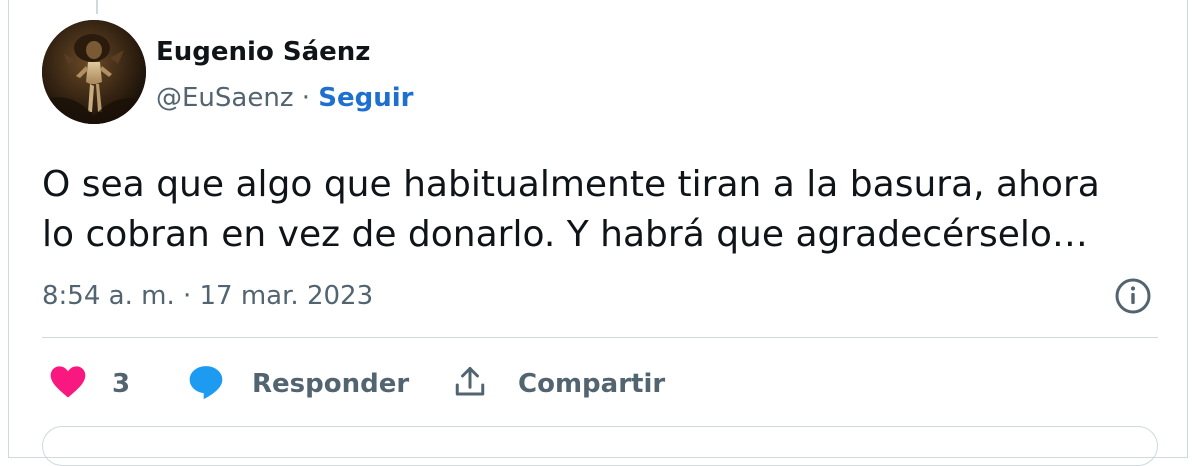 This screenshot has height=466, width=1200. What do you see at coordinates (365, 98) in the screenshot?
I see `follow-button: Seguir` at bounding box center [365, 98].